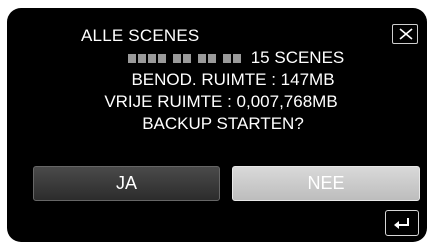 The height and width of the screenshot is (248, 434). I want to click on yes-button-label: JA, so click(126, 183).